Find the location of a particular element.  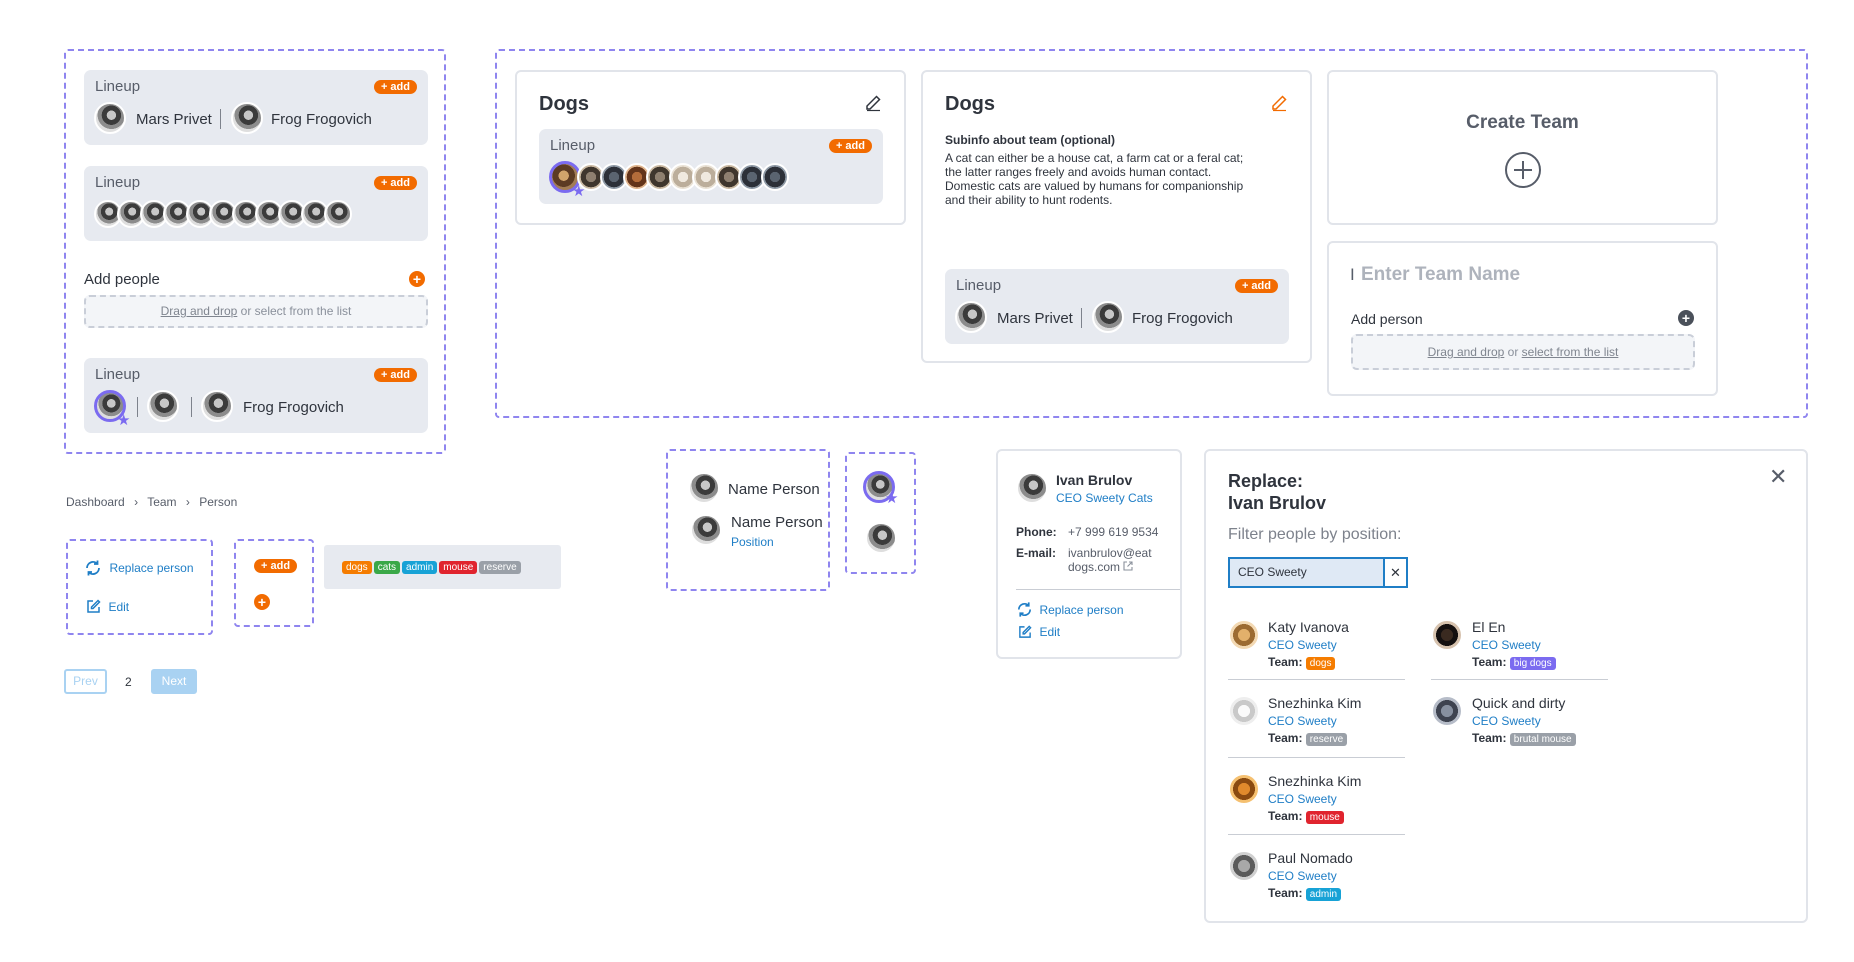

clear-filter-icon: ✕ is located at coordinates (1394, 572).